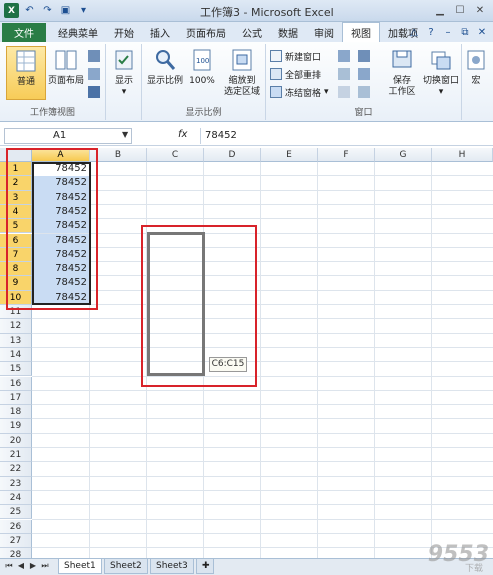 The image size is (493, 575). Describe the element at coordinates (242, 73) in the screenshot. I see `zoom-to-selection-button: 缩放到 选定区域` at that location.